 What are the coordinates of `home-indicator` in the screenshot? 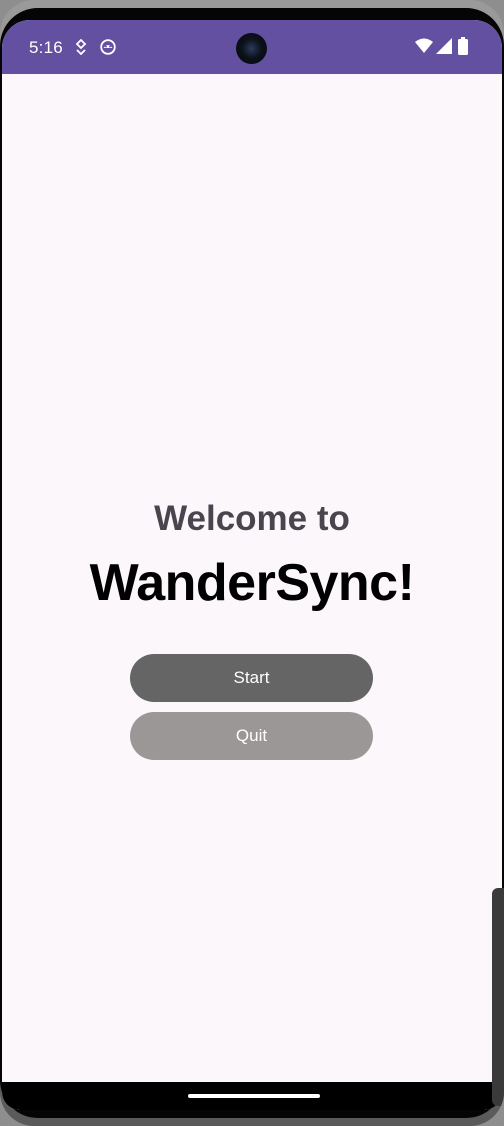 It's located at (254, 1096).